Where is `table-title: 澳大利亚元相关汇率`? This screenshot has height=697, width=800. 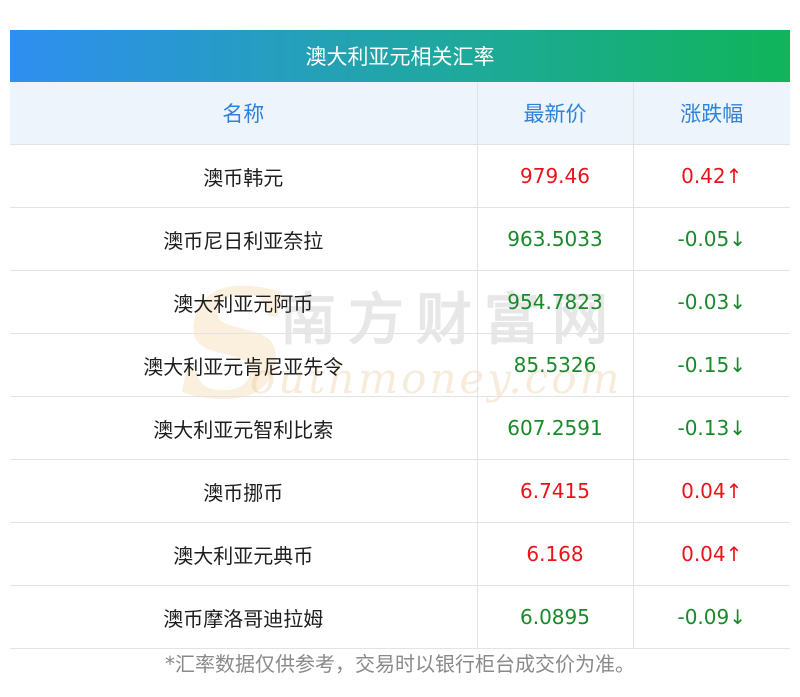
table-title: 澳大利亚元相关汇率 is located at coordinates (400, 56).